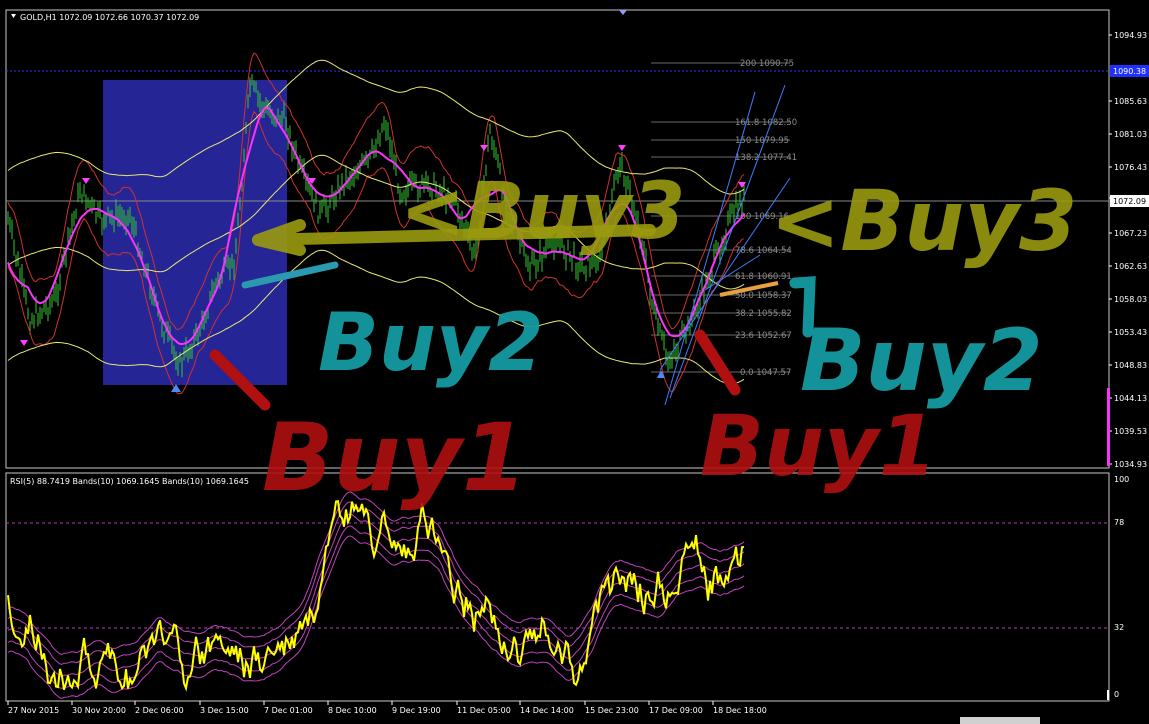  Describe the element at coordinates (818, 446) in the screenshot. I see `annotation-buy1-right: Buy1` at that location.